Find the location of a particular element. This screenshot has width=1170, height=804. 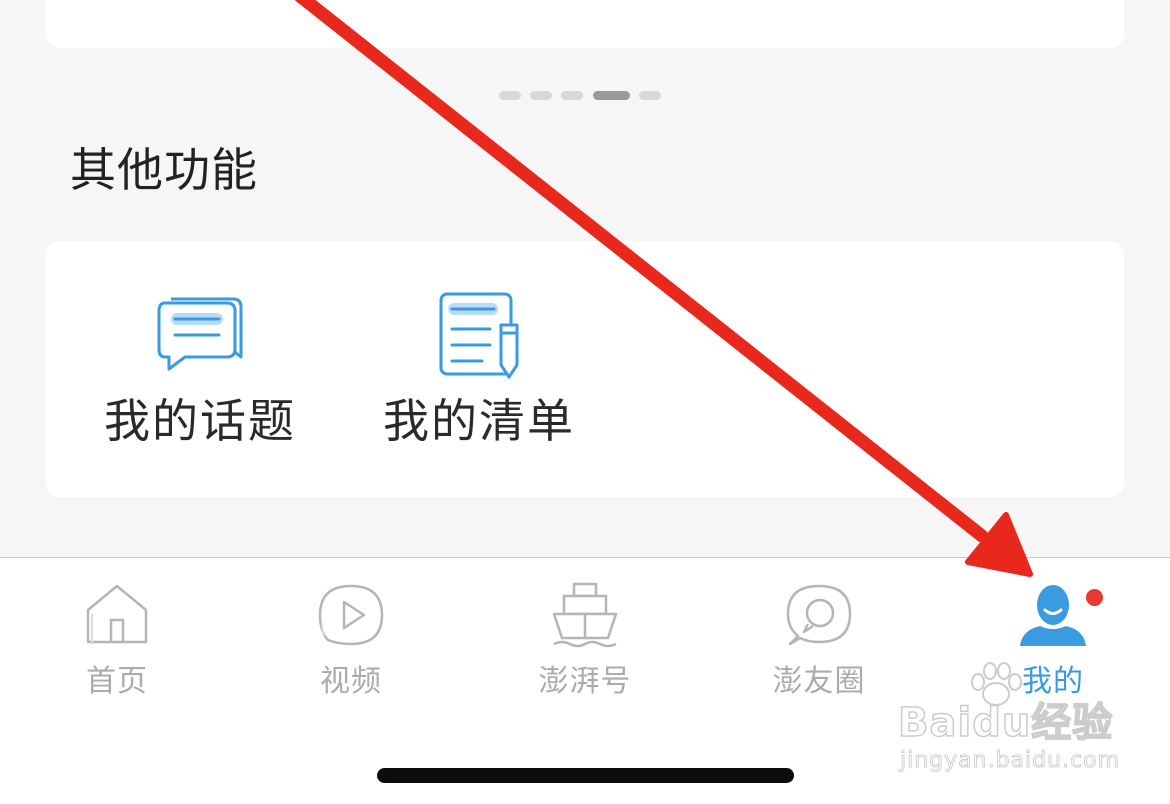

my-list-label: 我的清单 is located at coordinates (479, 421).